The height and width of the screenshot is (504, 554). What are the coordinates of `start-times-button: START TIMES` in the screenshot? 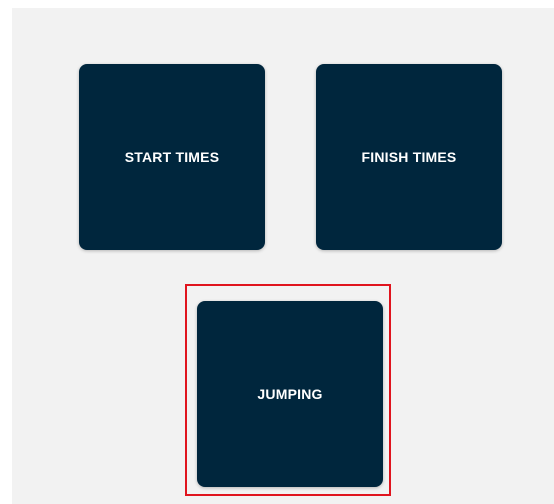 It's located at (172, 157).